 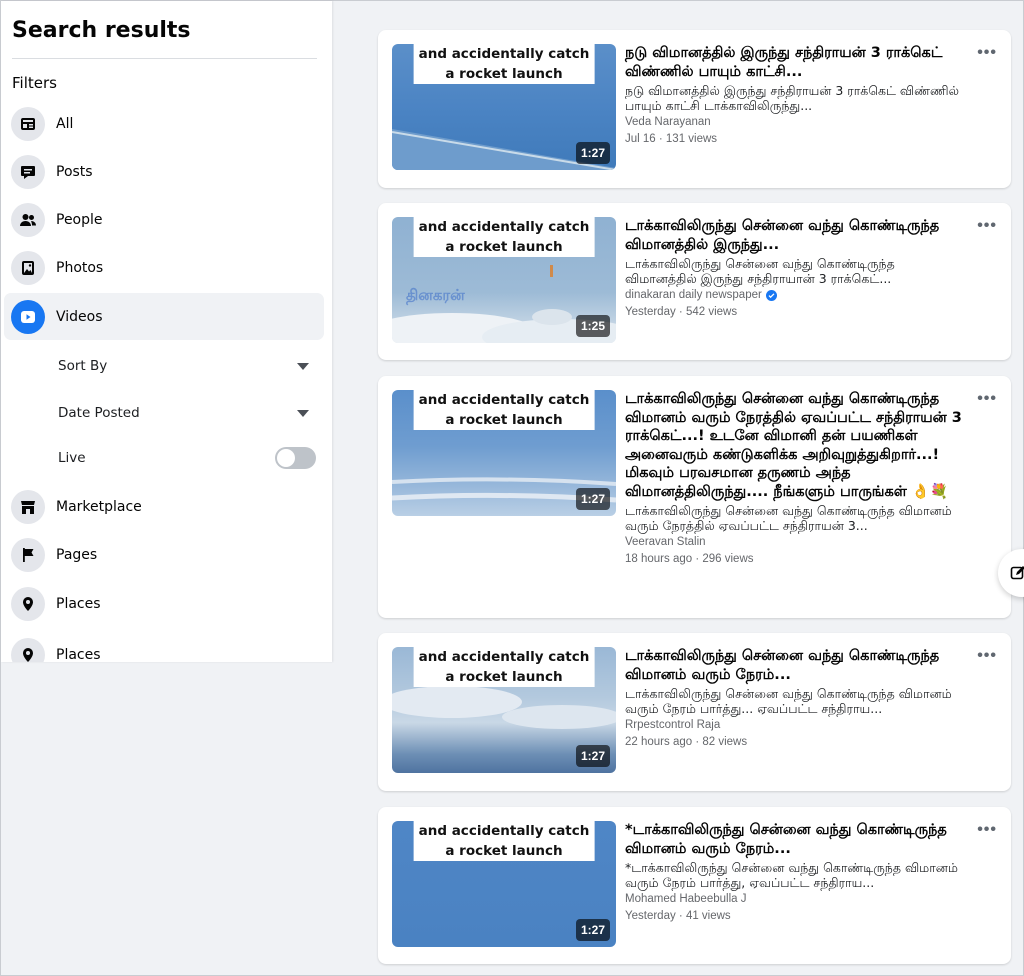 What do you see at coordinates (795, 899) in the screenshot?
I see `video-author: Mohamed Habeebulla J` at bounding box center [795, 899].